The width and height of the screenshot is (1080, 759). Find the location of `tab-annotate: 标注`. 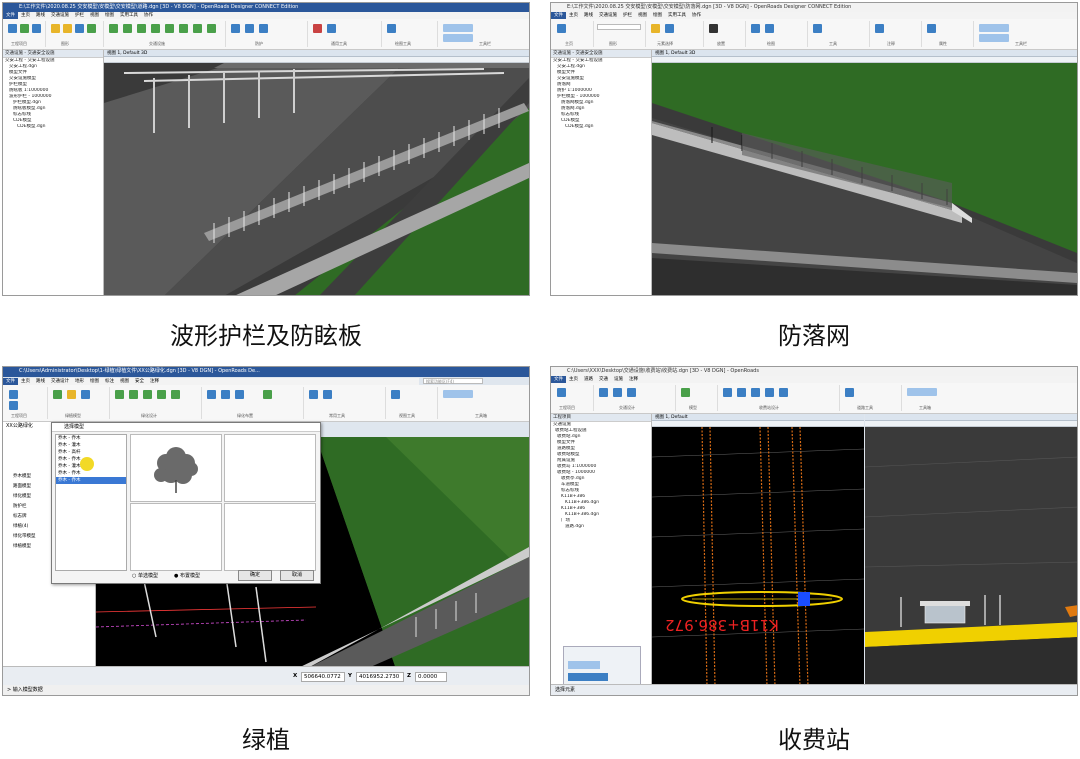

tab-annotate: 标注 is located at coordinates (109, 381).